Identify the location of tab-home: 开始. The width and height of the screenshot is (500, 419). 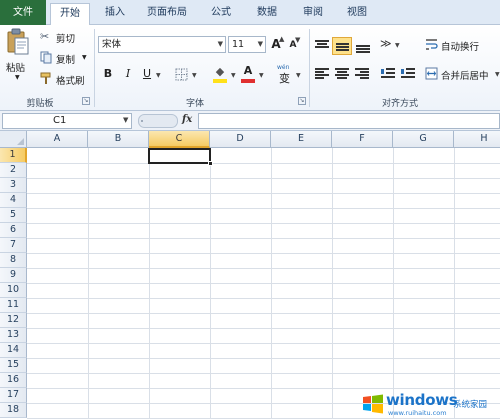
(70, 14).